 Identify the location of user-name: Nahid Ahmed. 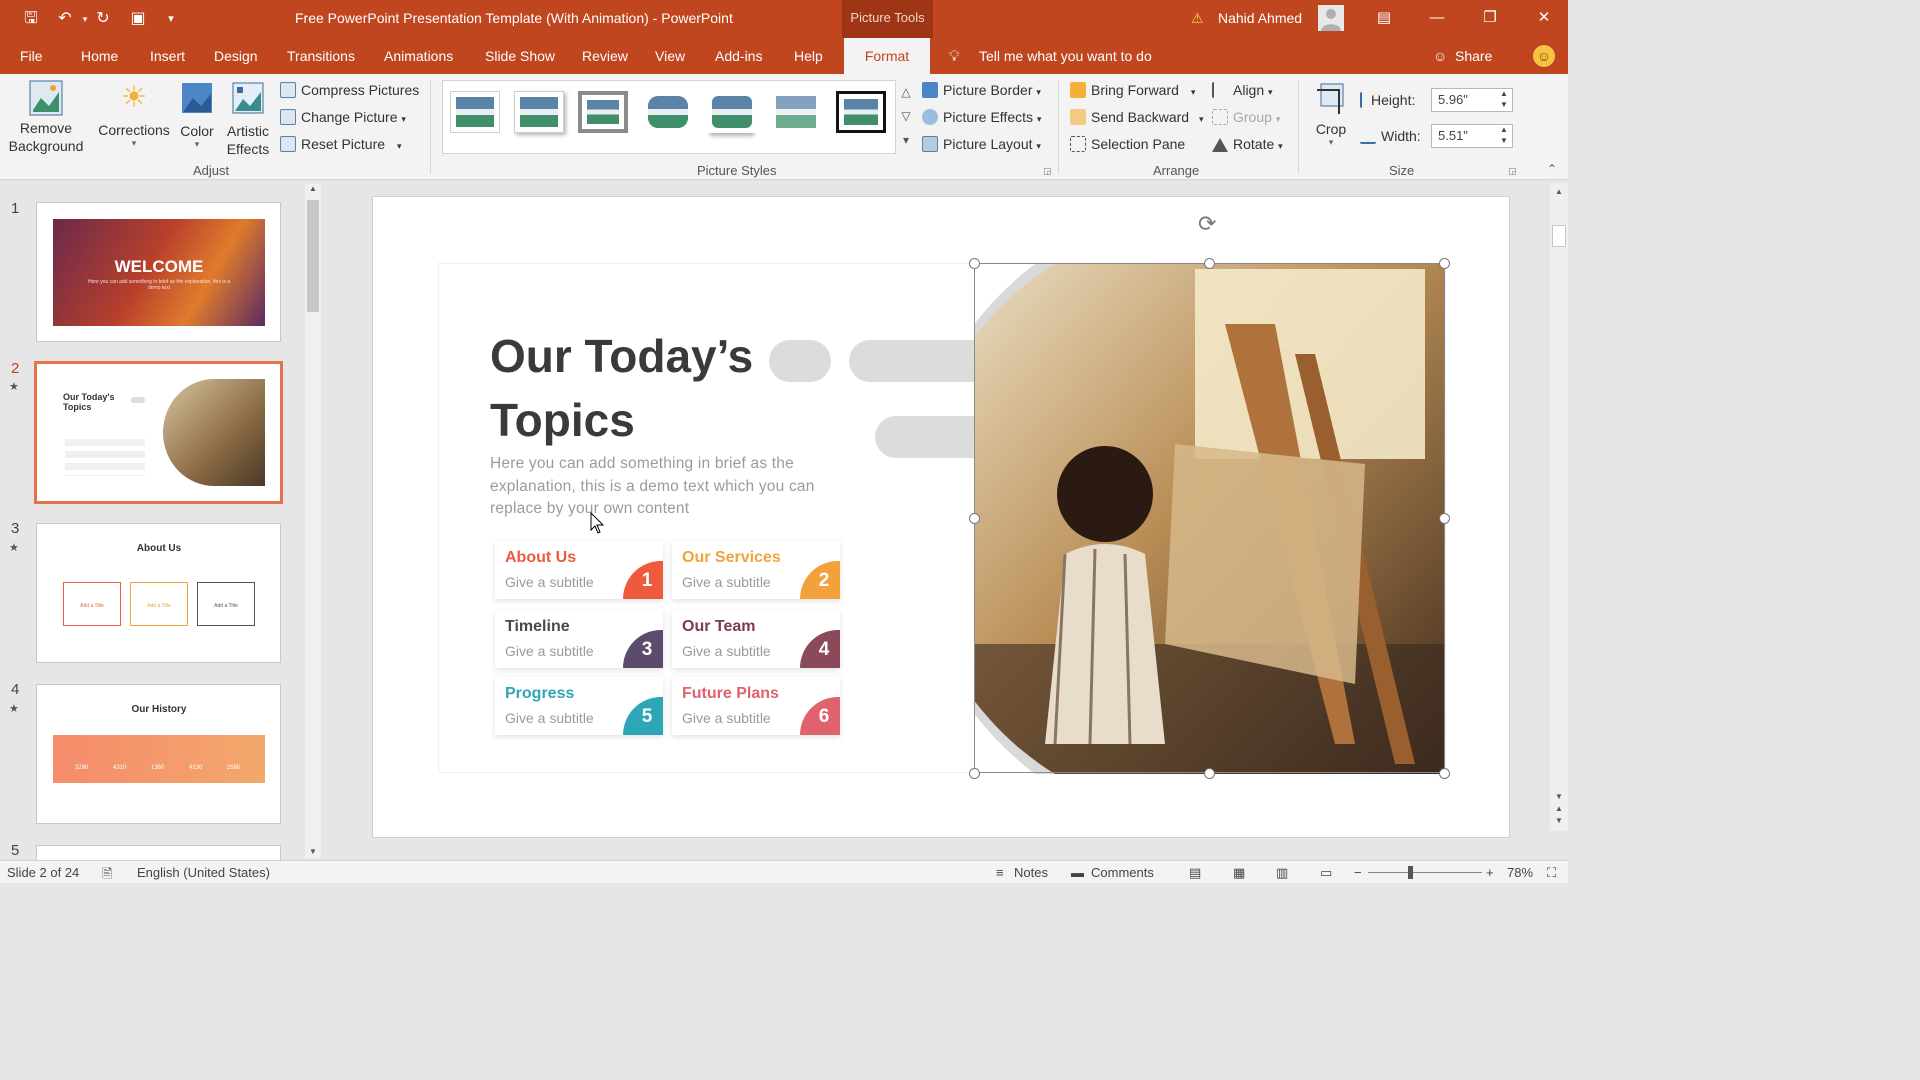
(1260, 18).